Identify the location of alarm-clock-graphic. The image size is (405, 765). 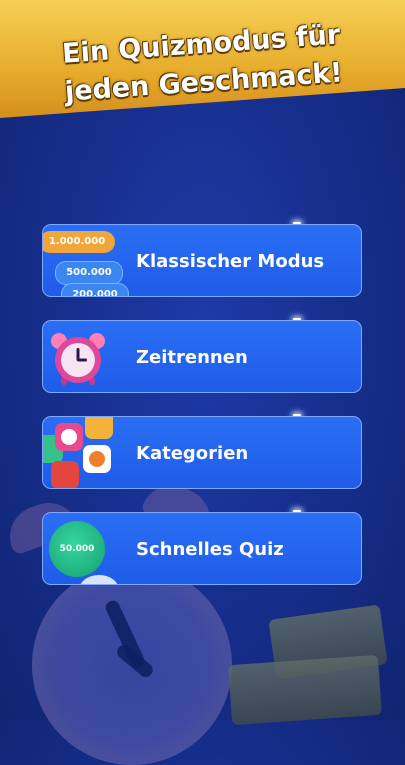
(78, 359).